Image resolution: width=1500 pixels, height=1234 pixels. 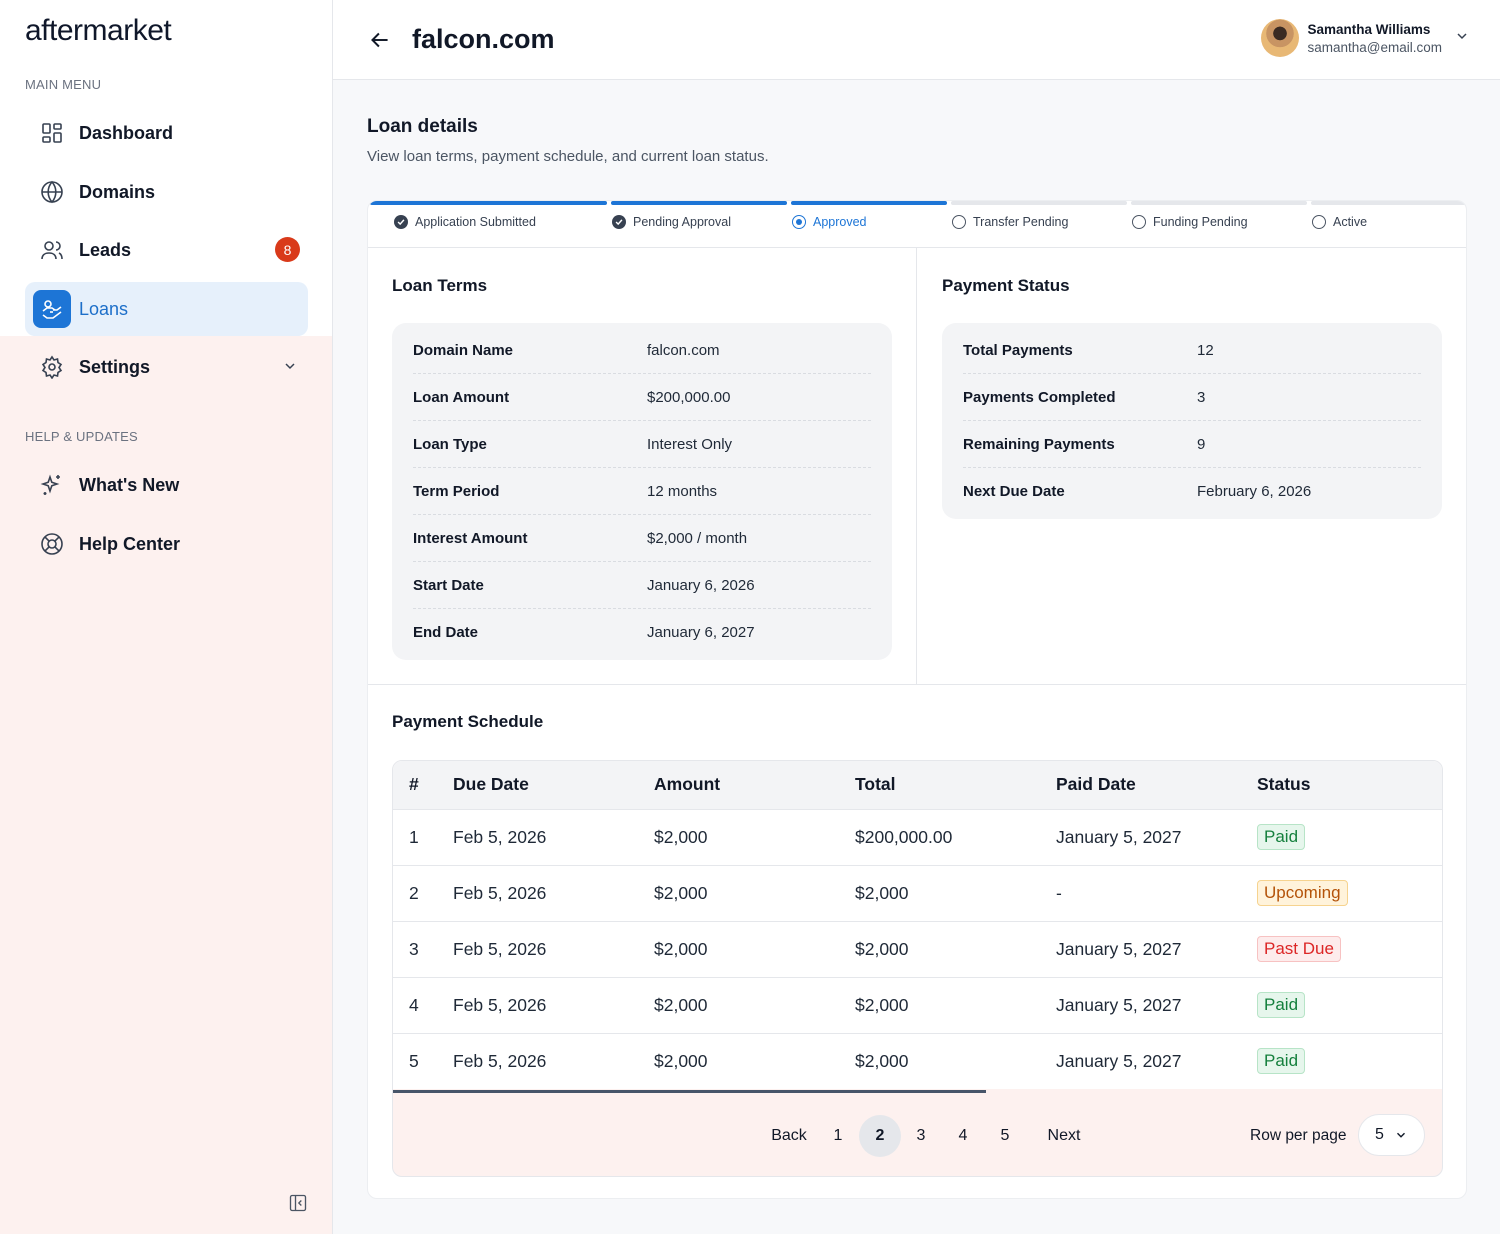 What do you see at coordinates (380, 40) in the screenshot?
I see `back-arrow-icon` at bounding box center [380, 40].